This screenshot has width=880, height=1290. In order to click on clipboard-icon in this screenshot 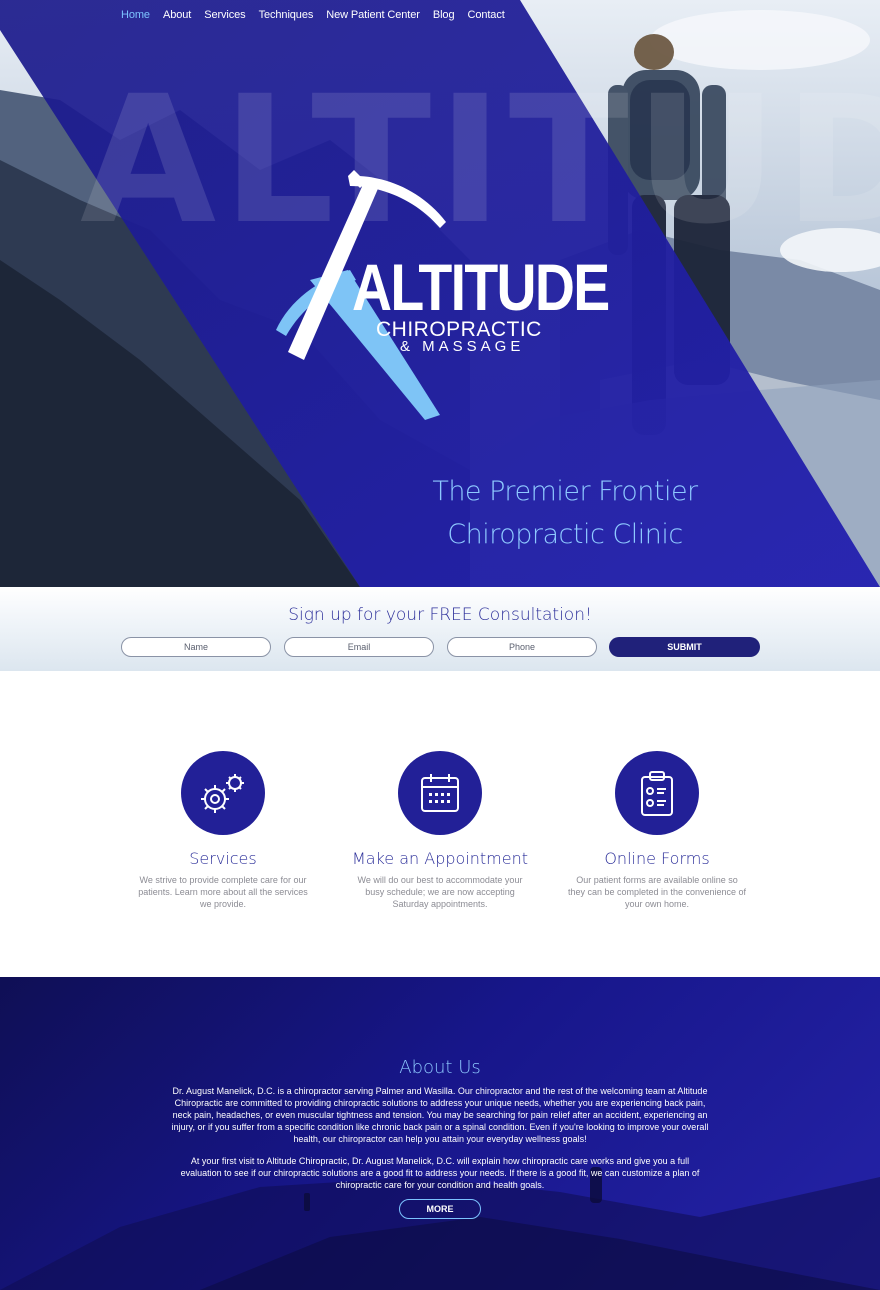, I will do `click(657, 793)`.